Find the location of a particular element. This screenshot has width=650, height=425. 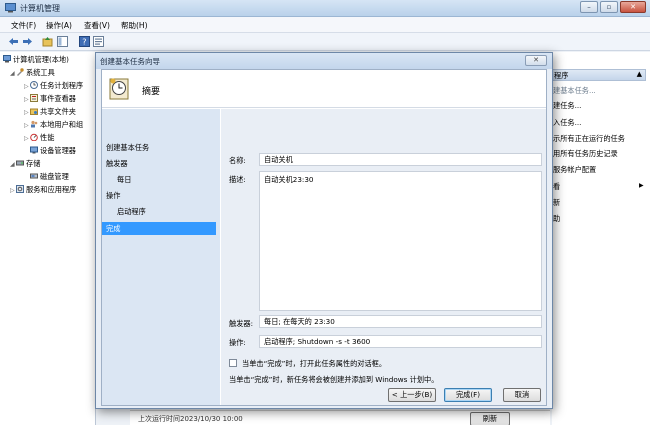

step-finish: 完成 is located at coordinates (159, 228).